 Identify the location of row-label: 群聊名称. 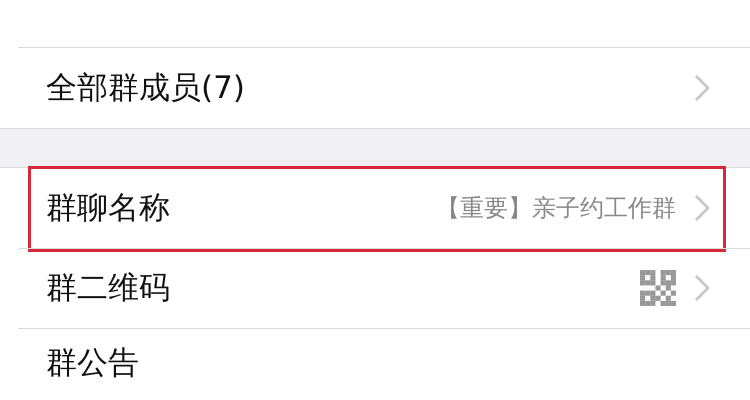
(108, 208).